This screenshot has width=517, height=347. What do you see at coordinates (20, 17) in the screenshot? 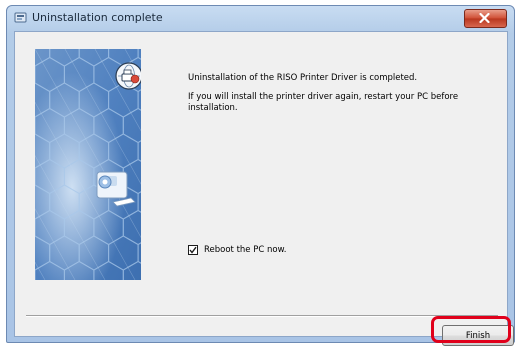
I see `installer-icon` at bounding box center [20, 17].